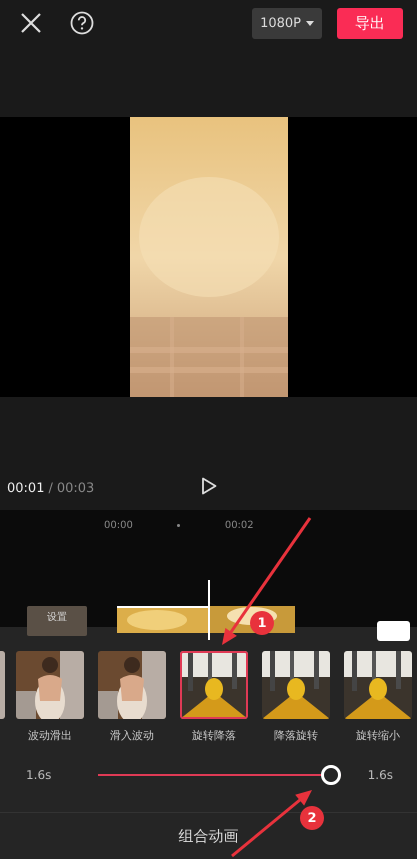  Describe the element at coordinates (178, 525) in the screenshot. I see `ruler-dot-icon` at that location.